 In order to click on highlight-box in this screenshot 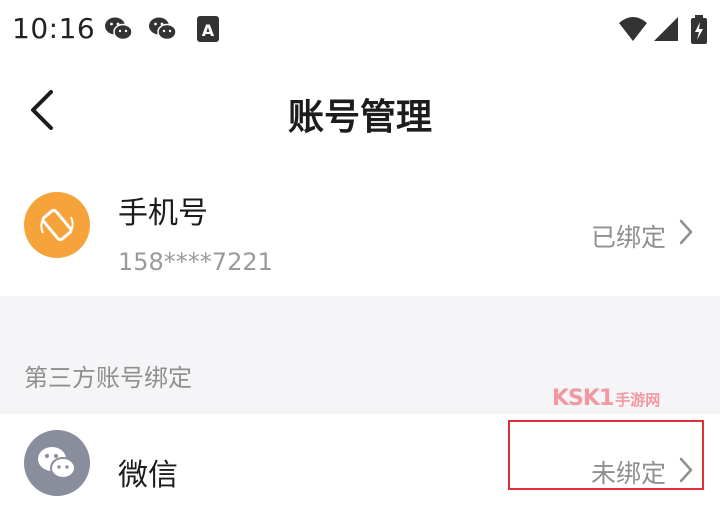, I will do `click(606, 455)`.